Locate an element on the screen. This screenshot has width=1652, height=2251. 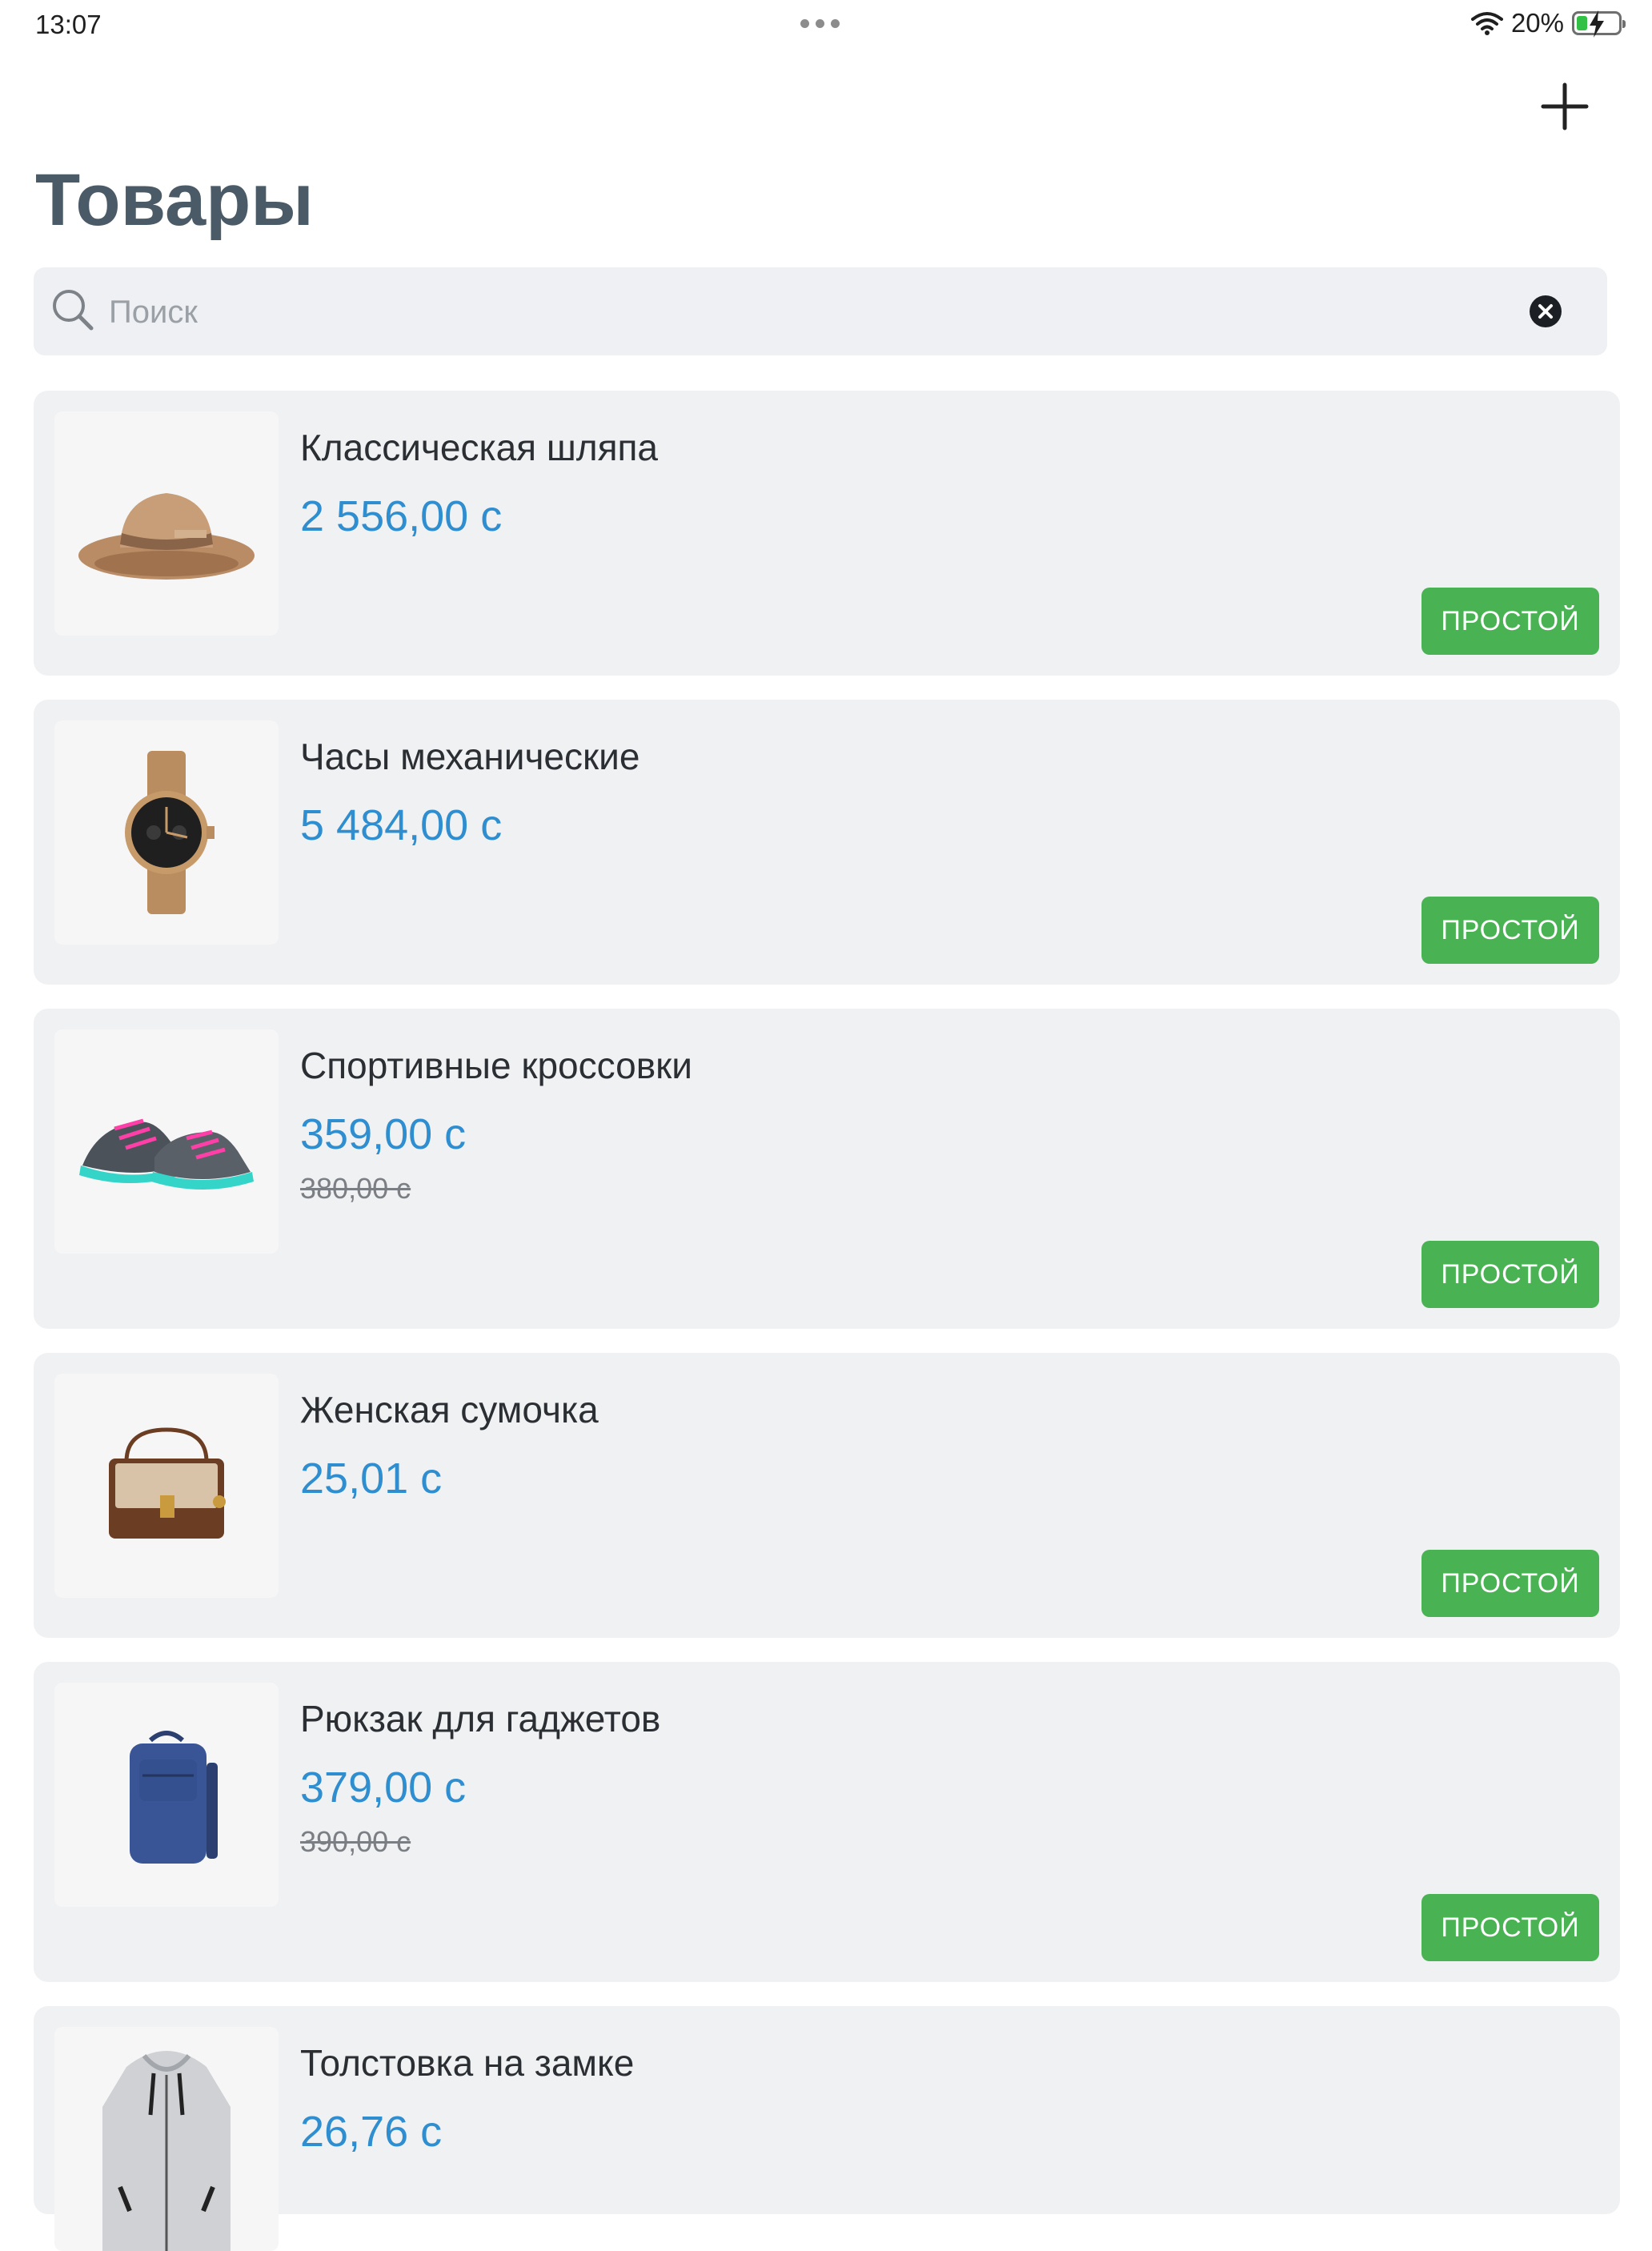
product-price: 359,00 с is located at coordinates (383, 1134).